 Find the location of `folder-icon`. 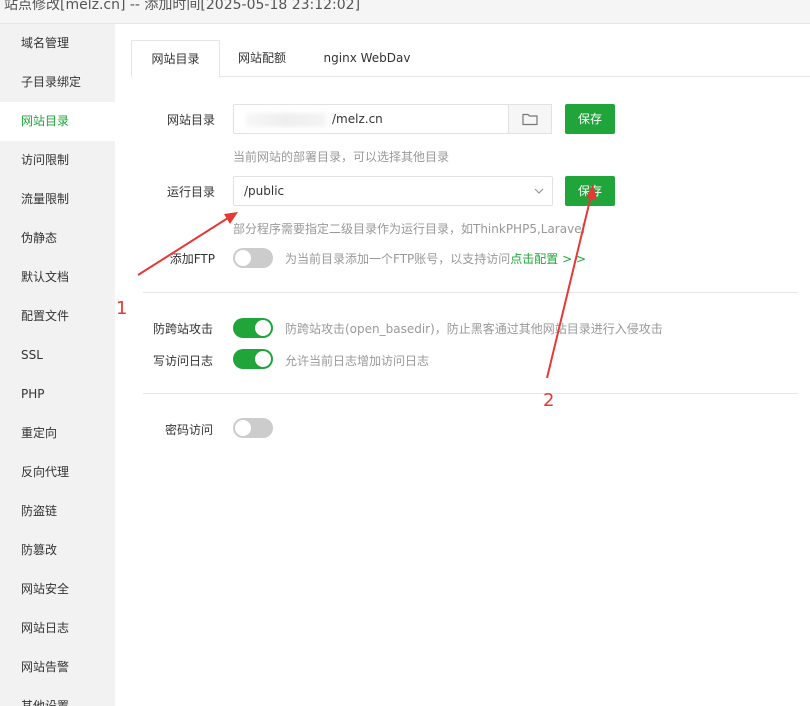

folder-icon is located at coordinates (530, 119).